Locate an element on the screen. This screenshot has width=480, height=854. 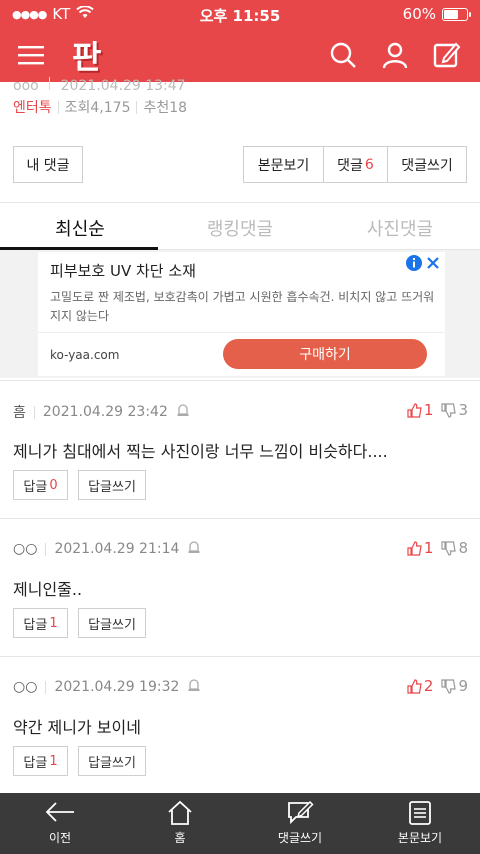
app-header: 판 is located at coordinates (240, 55).